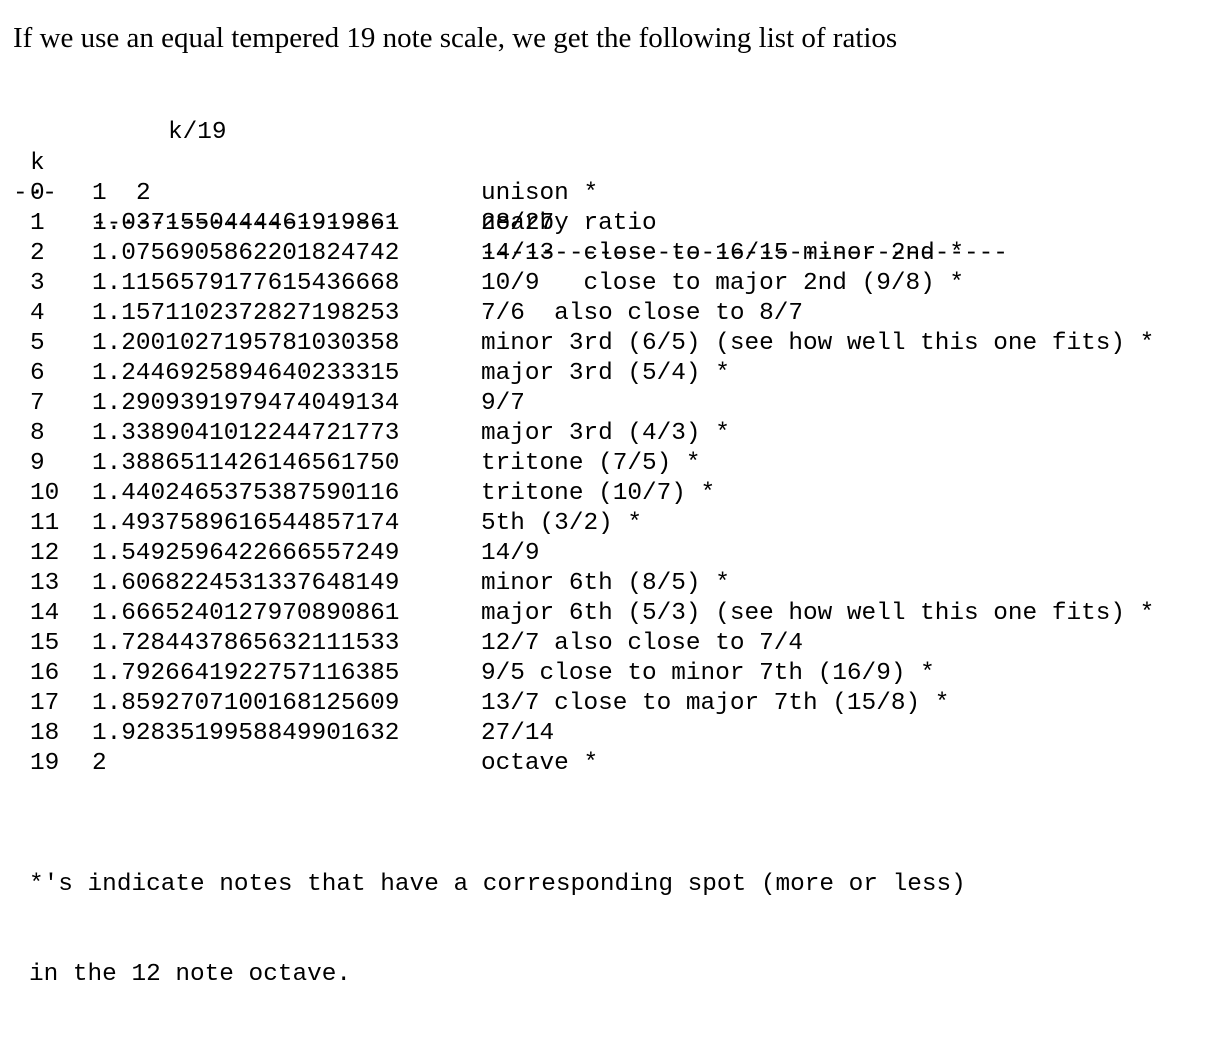 The image size is (1220, 1050). What do you see at coordinates (246, 403) in the screenshot?
I see `row-value: 1.2909391979474049134` at bounding box center [246, 403].